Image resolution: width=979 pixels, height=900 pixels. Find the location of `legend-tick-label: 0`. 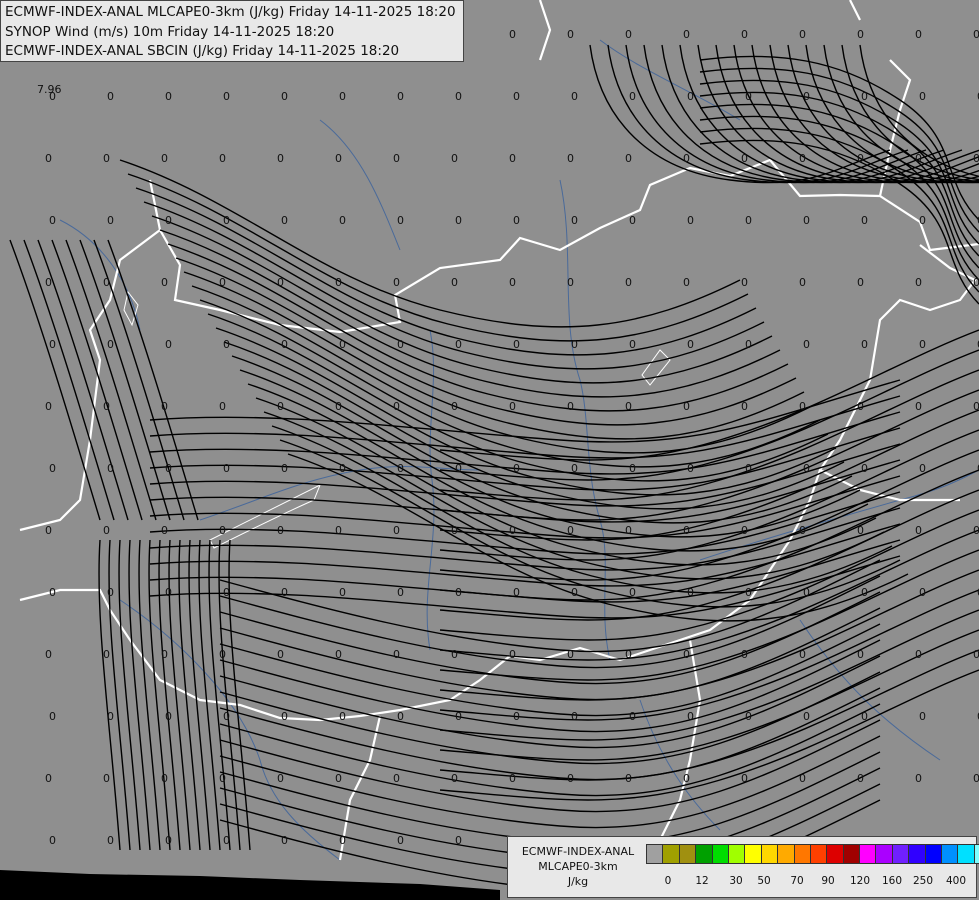

legend-tick-label: 0 is located at coordinates (668, 881).